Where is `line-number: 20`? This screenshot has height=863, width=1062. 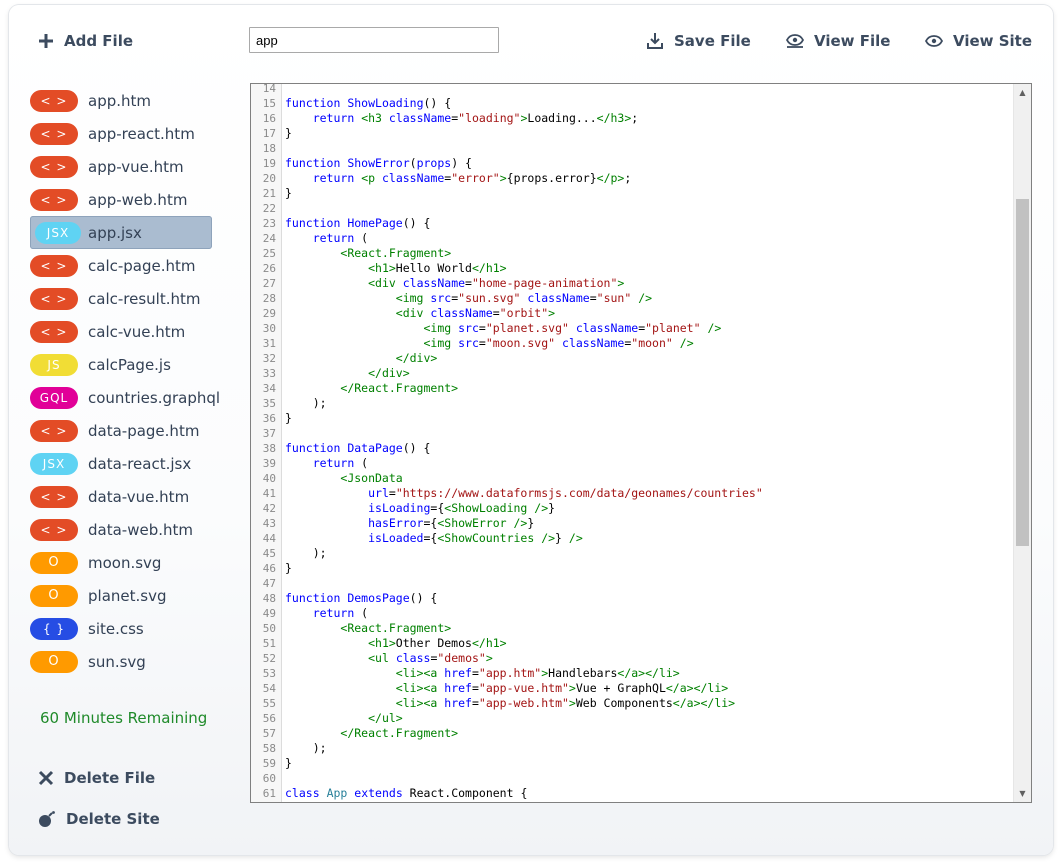
line-number: 20 is located at coordinates (269, 178).